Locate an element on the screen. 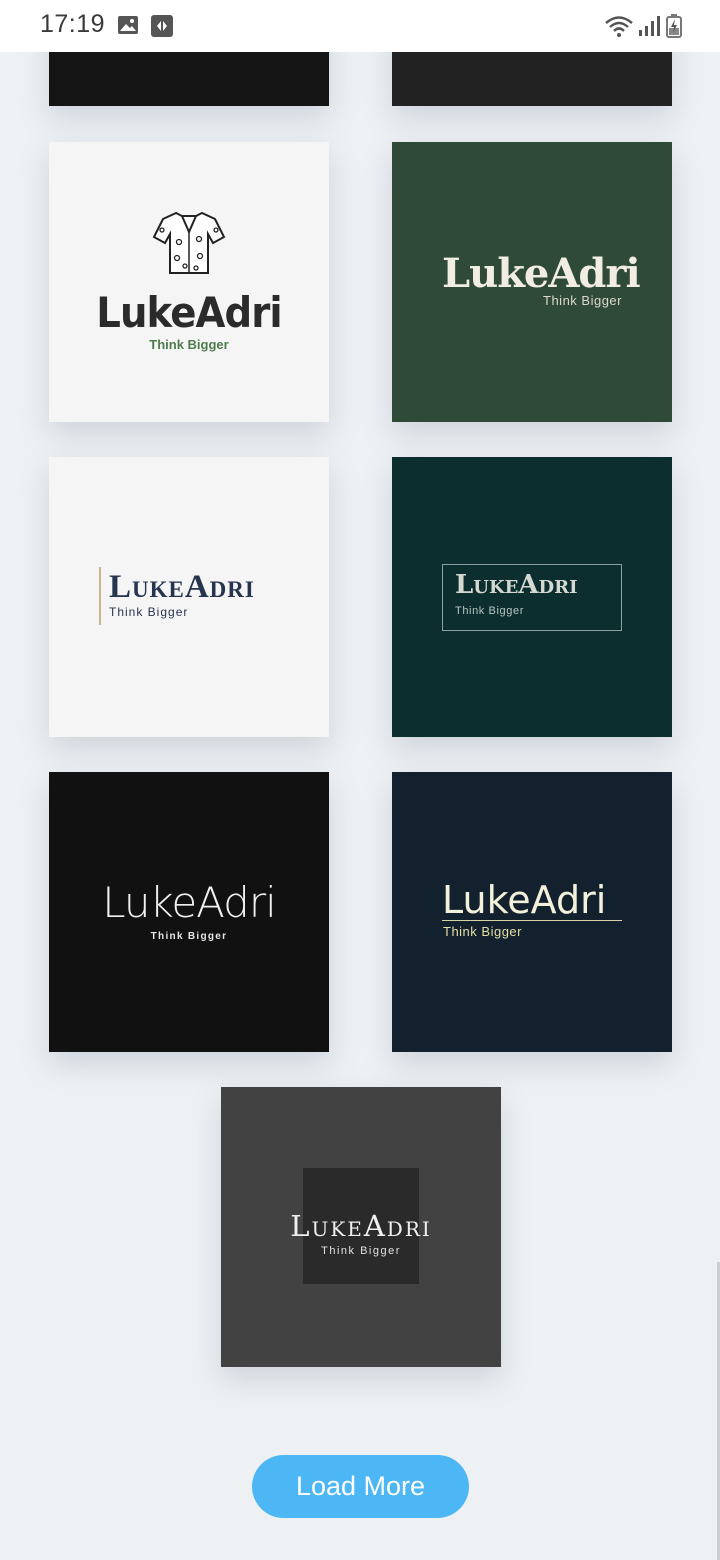 The width and height of the screenshot is (720, 1560). image-icon is located at coordinates (128, 27).